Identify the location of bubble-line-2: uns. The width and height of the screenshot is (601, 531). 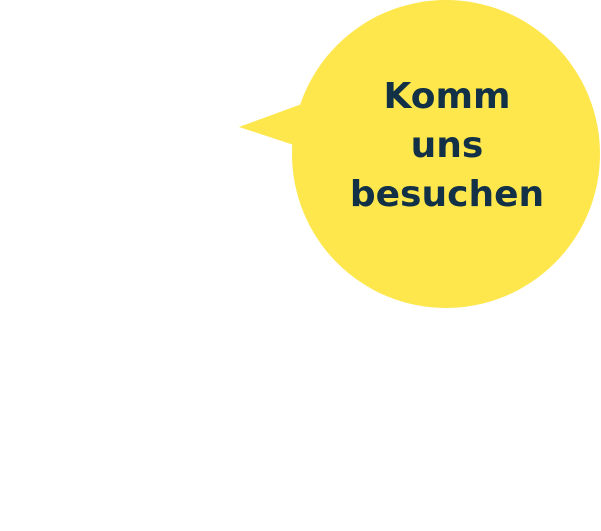
(447, 145).